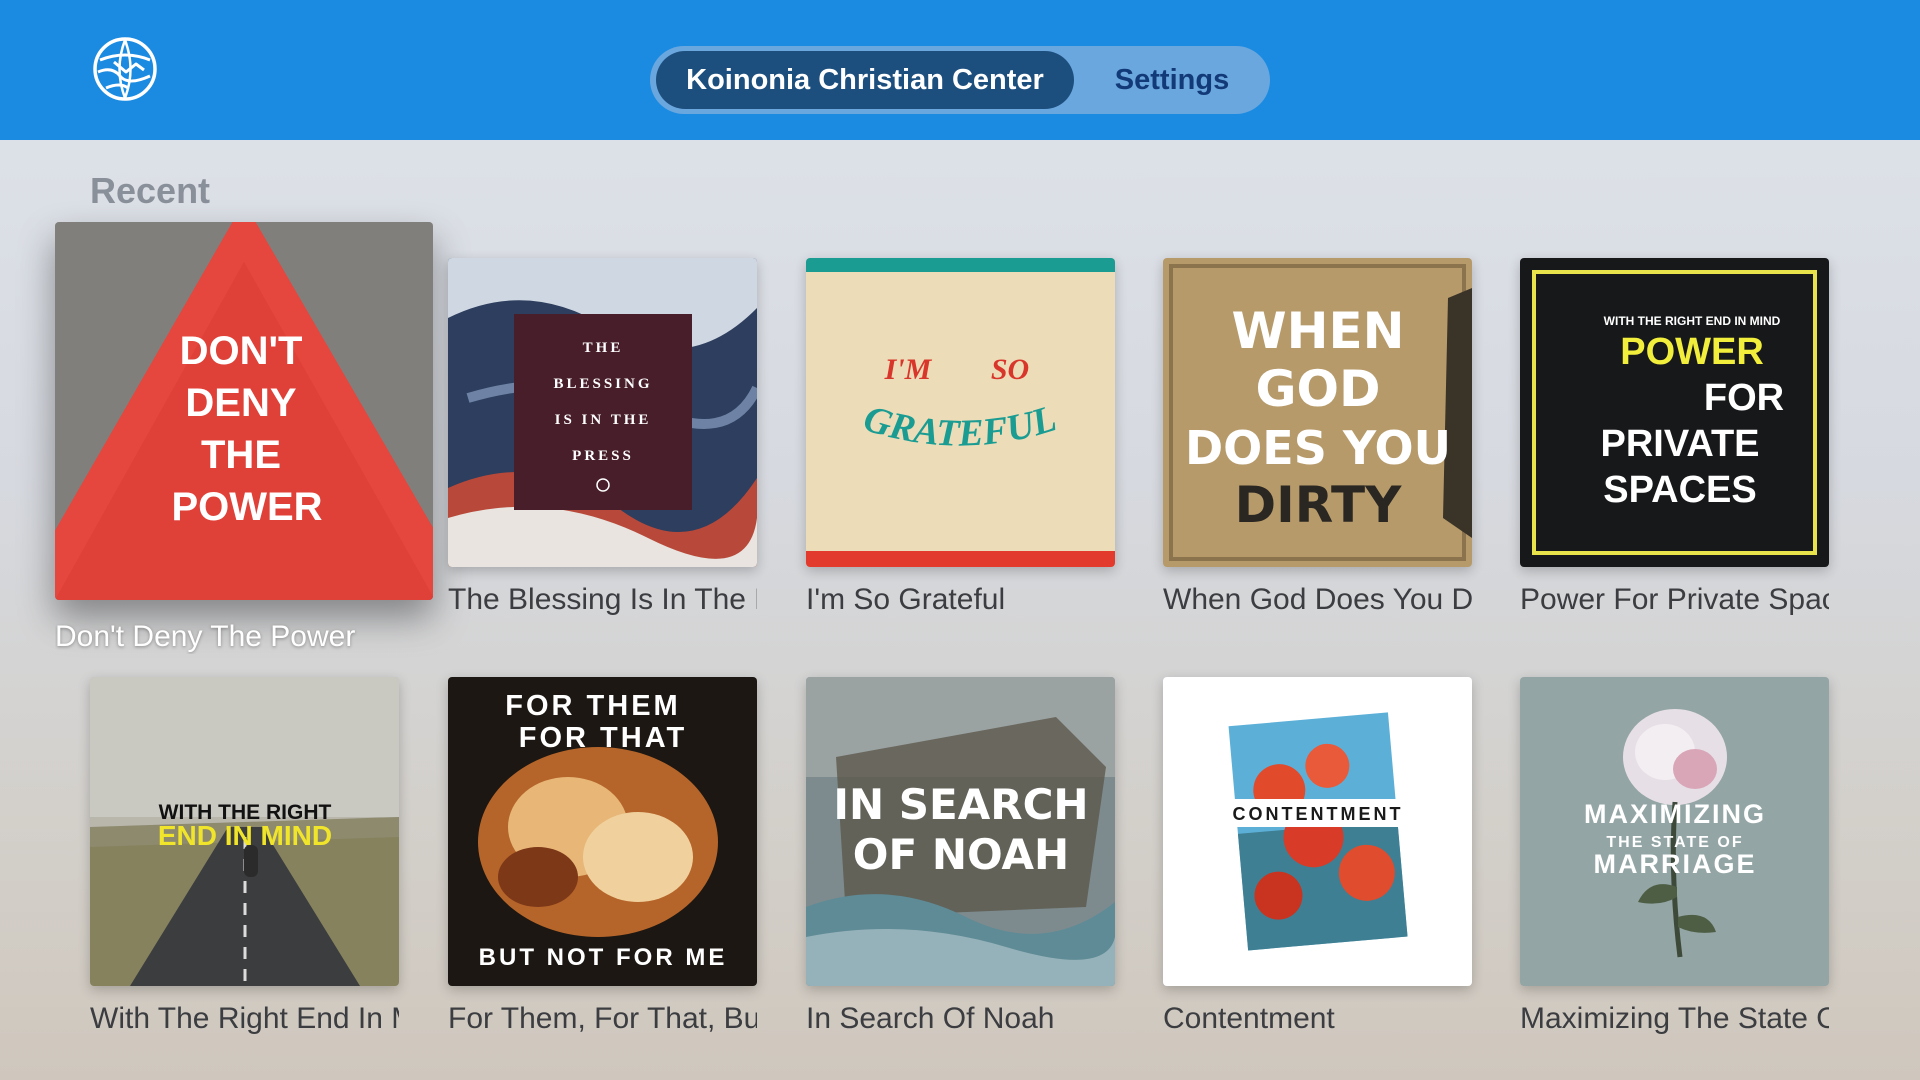 The height and width of the screenshot is (1080, 1920). I want to click on art-text: PRESS, so click(603, 456).